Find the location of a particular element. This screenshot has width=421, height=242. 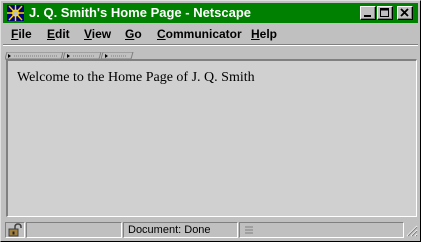

menu-communicator: Communicator is located at coordinates (199, 34).